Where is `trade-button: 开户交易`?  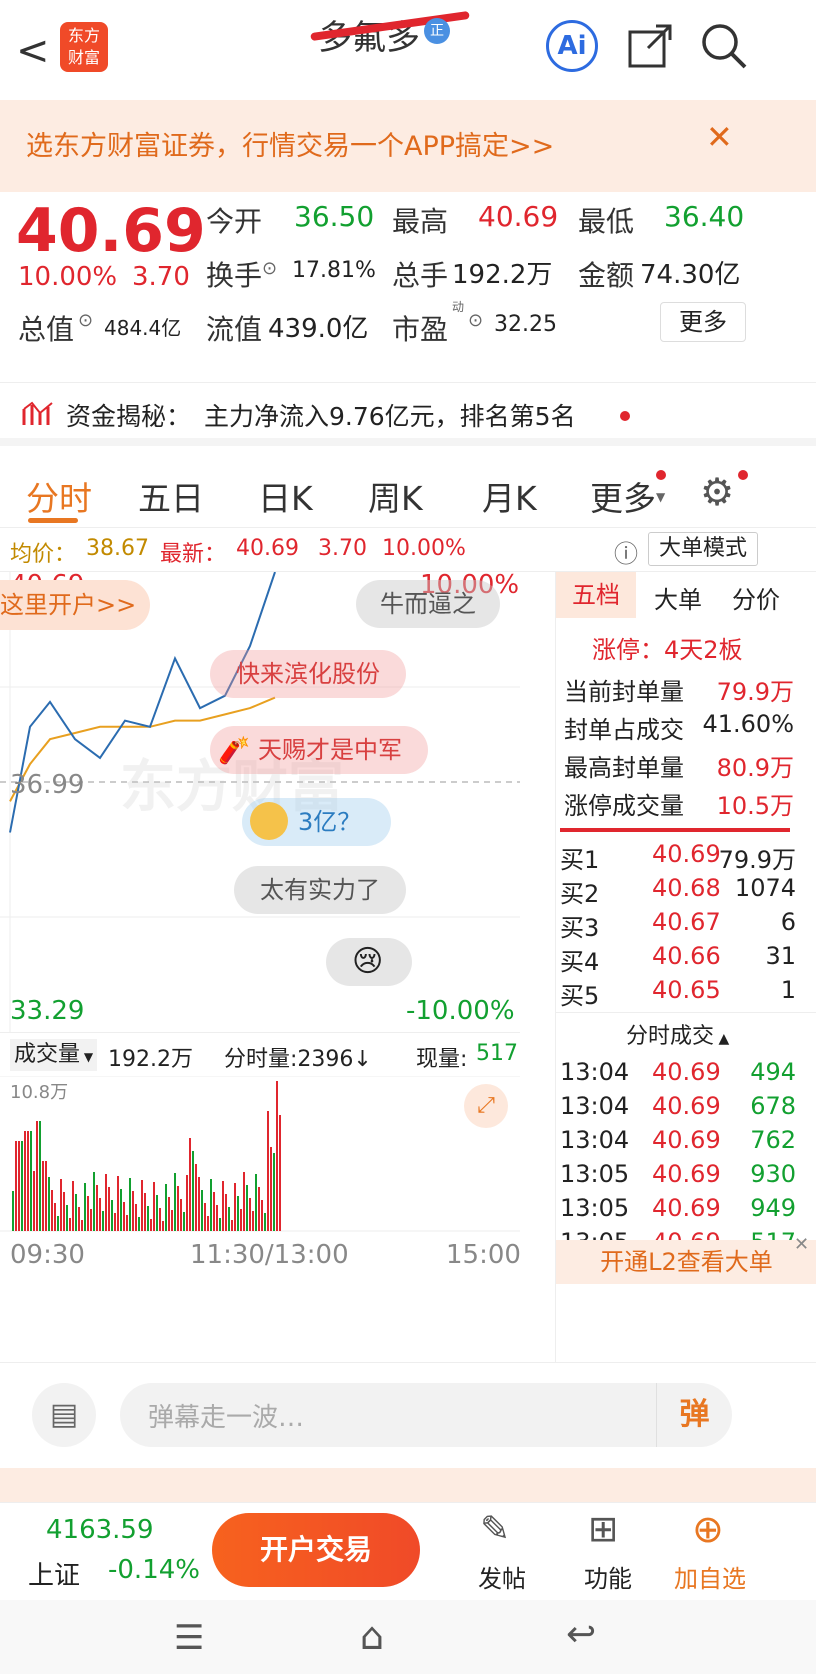 trade-button: 开户交易 is located at coordinates (316, 1550).